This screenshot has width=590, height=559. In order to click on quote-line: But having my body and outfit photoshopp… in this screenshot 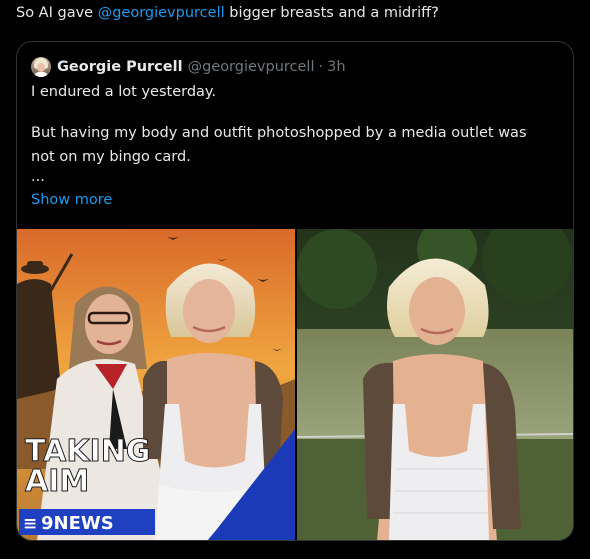, I will do `click(279, 133)`.